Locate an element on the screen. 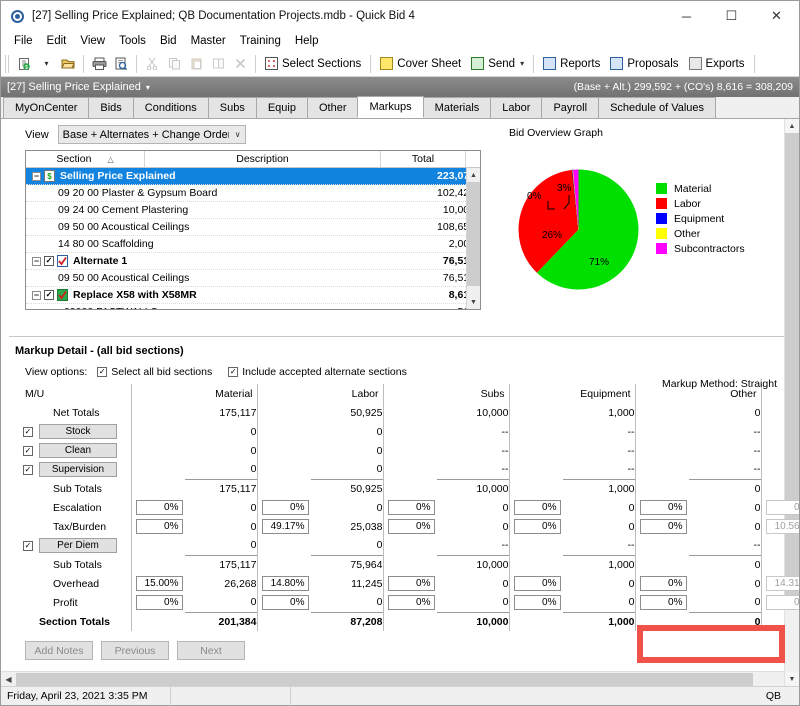 The image size is (800, 706). page-scroll-down-icon: ▼ is located at coordinates (792, 679).